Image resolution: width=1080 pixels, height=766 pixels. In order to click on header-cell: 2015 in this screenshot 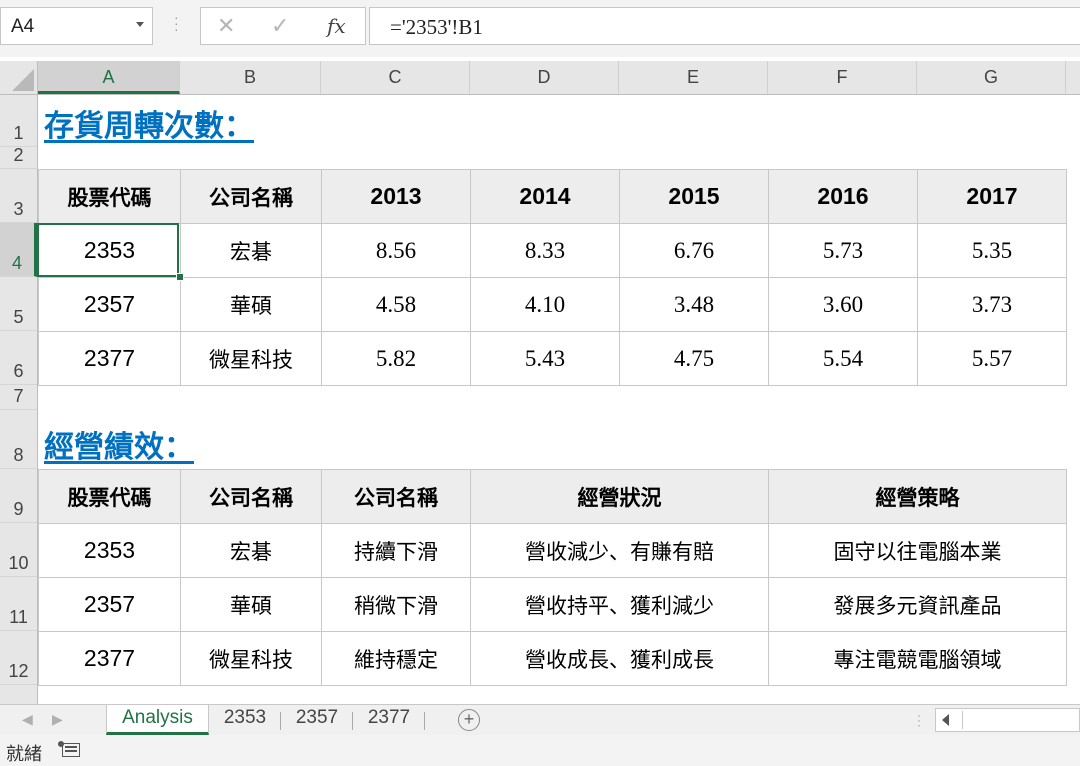, I will do `click(694, 196)`.